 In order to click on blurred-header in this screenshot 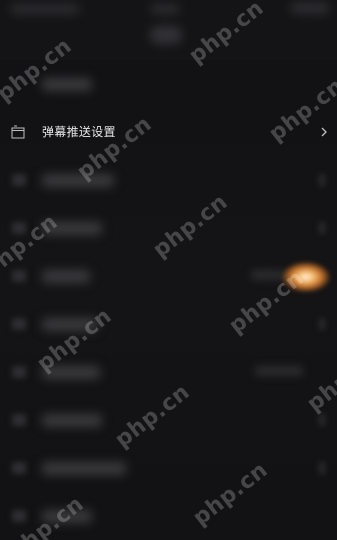, I will do `click(168, 30)`.